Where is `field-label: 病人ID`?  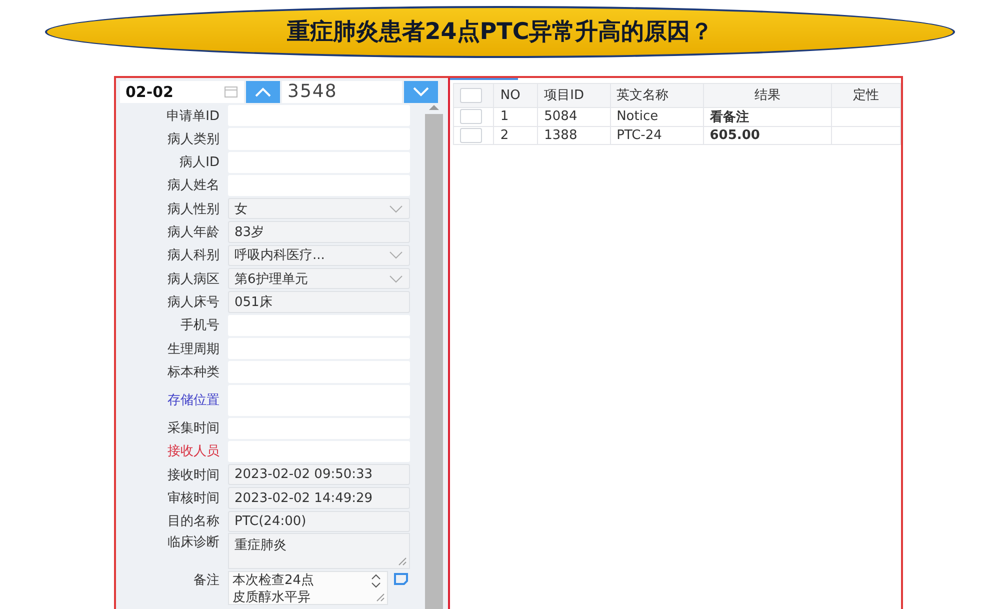 field-label: 病人ID is located at coordinates (199, 163).